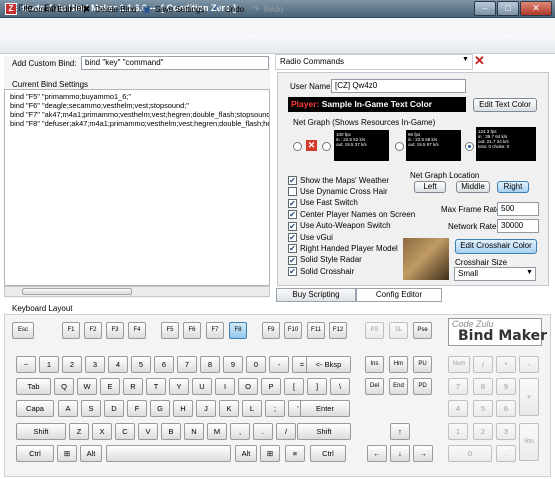 Image resolution: width=555 pixels, height=479 pixels. What do you see at coordinates (374, 364) in the screenshot?
I see `keyboard-key: Ins` at bounding box center [374, 364].